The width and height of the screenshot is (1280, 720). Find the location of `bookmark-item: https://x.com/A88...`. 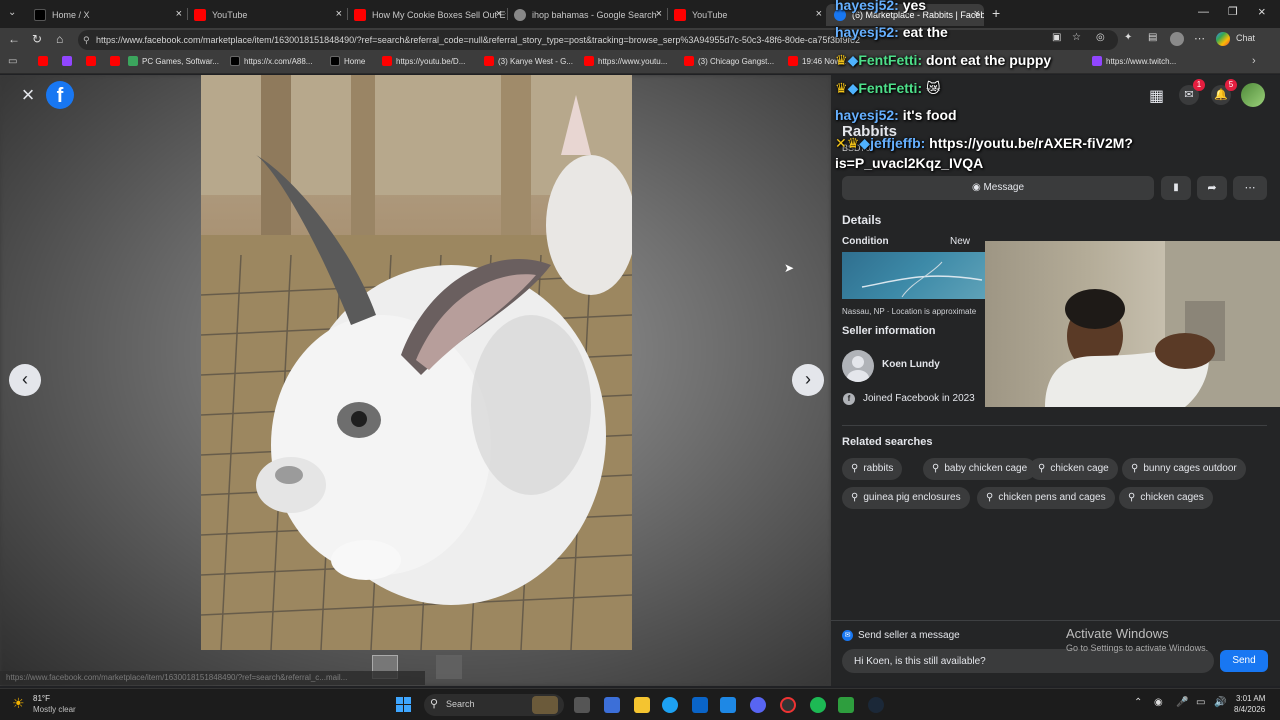

bookmark-item: https://x.com/A88... is located at coordinates (271, 61).